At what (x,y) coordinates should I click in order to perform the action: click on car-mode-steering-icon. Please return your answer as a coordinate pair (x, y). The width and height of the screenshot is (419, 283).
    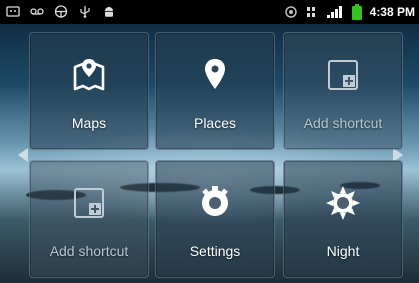
    Looking at the image, I should click on (61, 11).